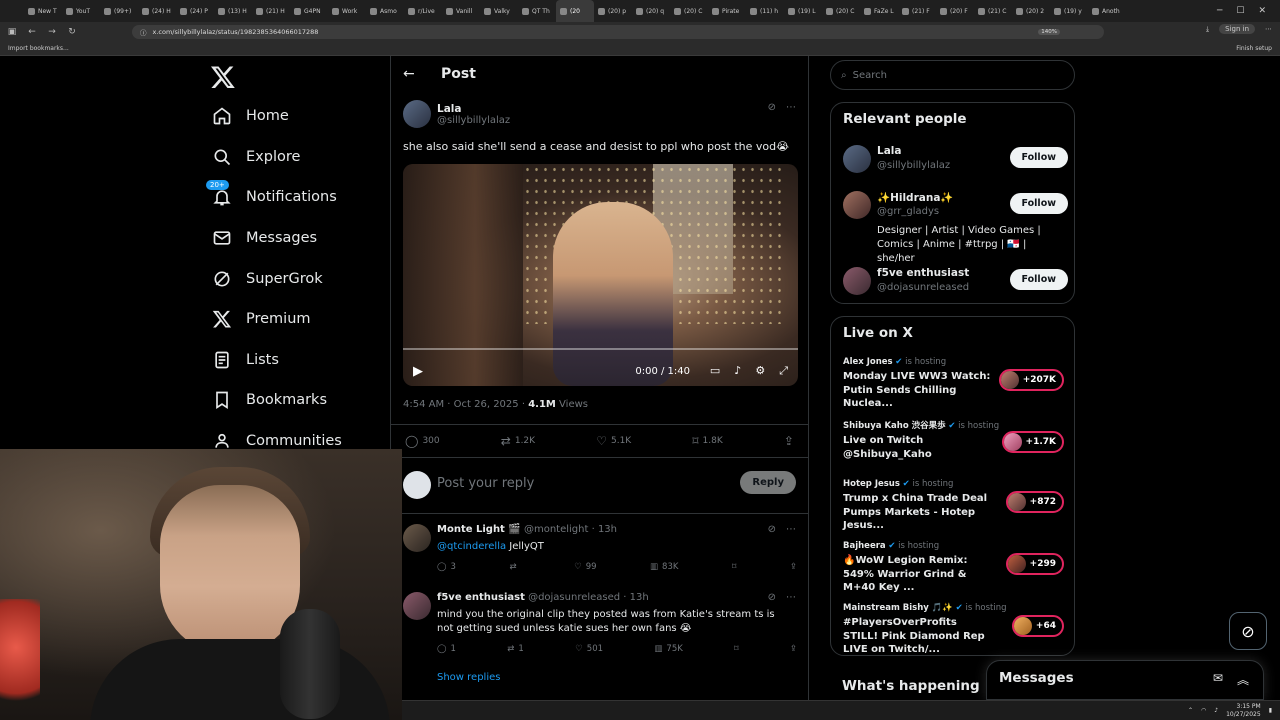 The height and width of the screenshot is (720, 1280). What do you see at coordinates (499, 11) in the screenshot?
I see `browser-tab: Valky` at bounding box center [499, 11].